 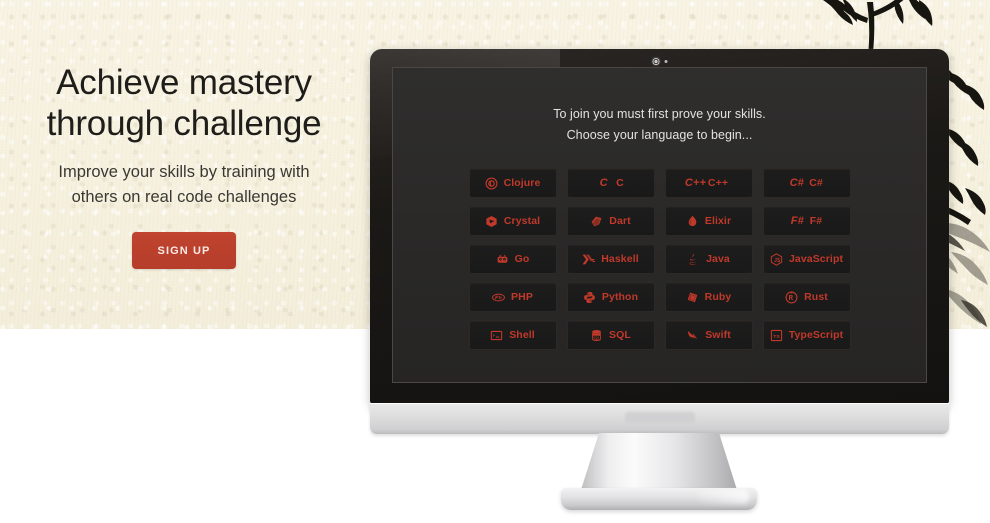 What do you see at coordinates (589, 259) in the screenshot?
I see `haskell-icon` at bounding box center [589, 259].